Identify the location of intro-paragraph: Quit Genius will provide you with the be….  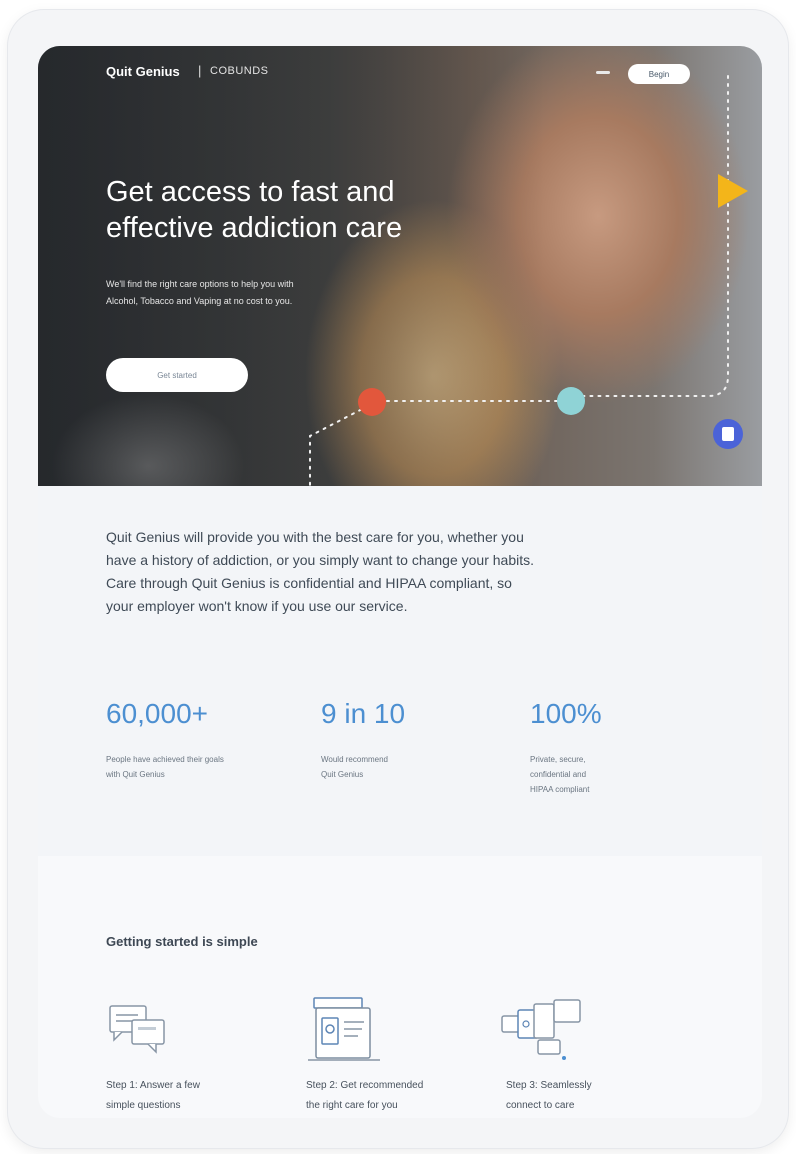
(320, 571).